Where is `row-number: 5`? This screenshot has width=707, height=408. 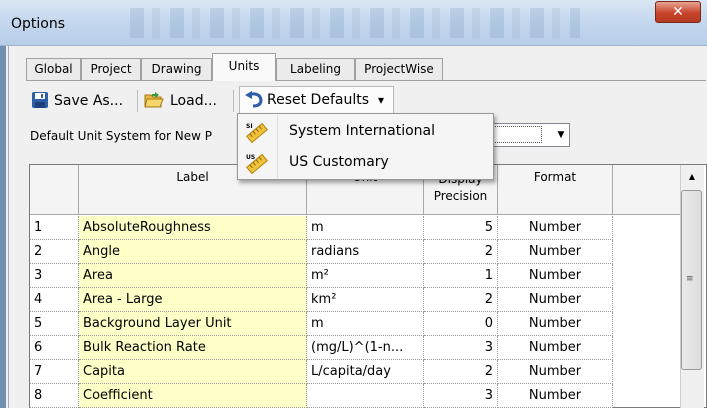 row-number: 5 is located at coordinates (54, 324).